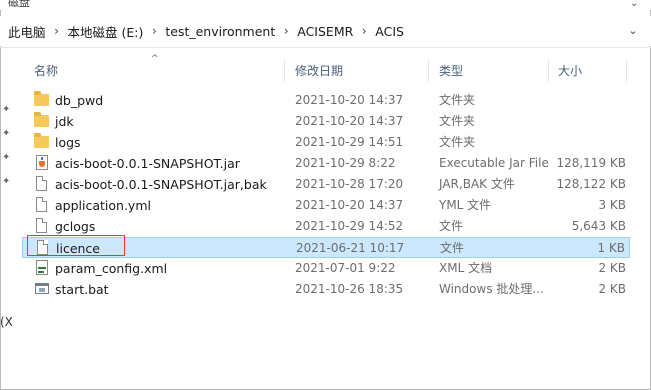 This screenshot has width=651, height=390. What do you see at coordinates (68, 142) in the screenshot?
I see `file-name: logs` at bounding box center [68, 142].